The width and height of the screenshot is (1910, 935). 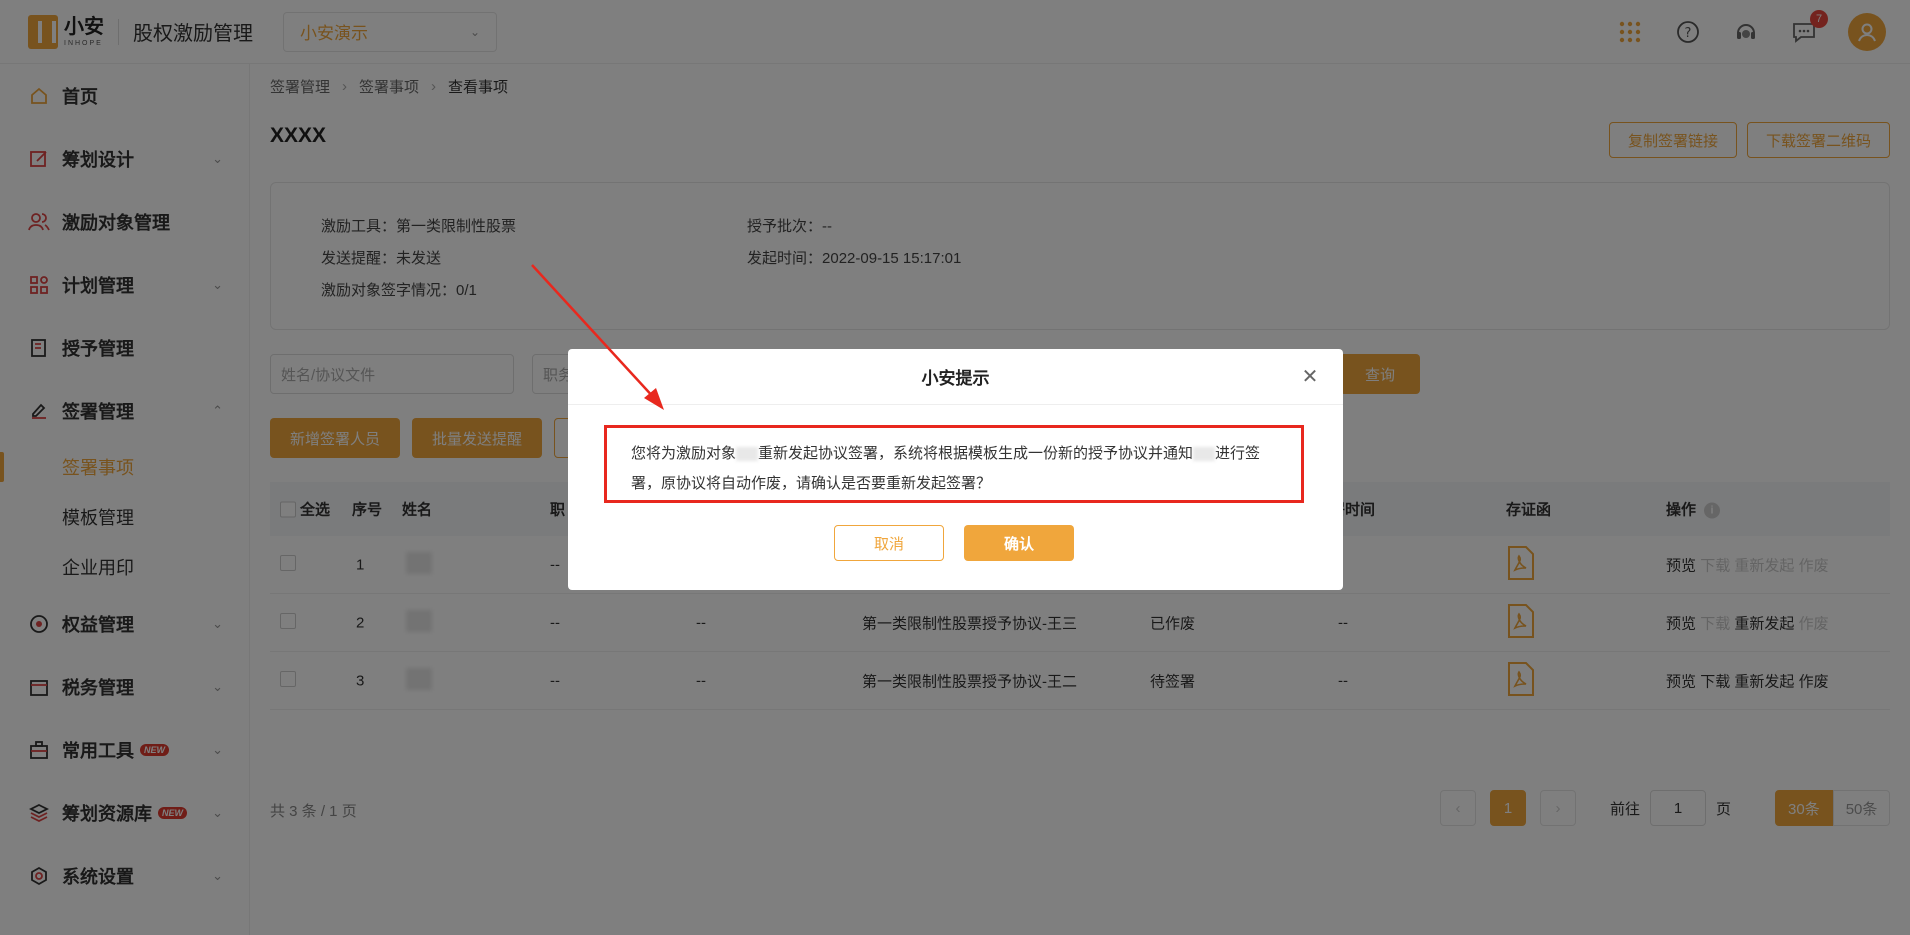 What do you see at coordinates (1310, 376) in the screenshot?
I see `close-icon: ✕` at bounding box center [1310, 376].